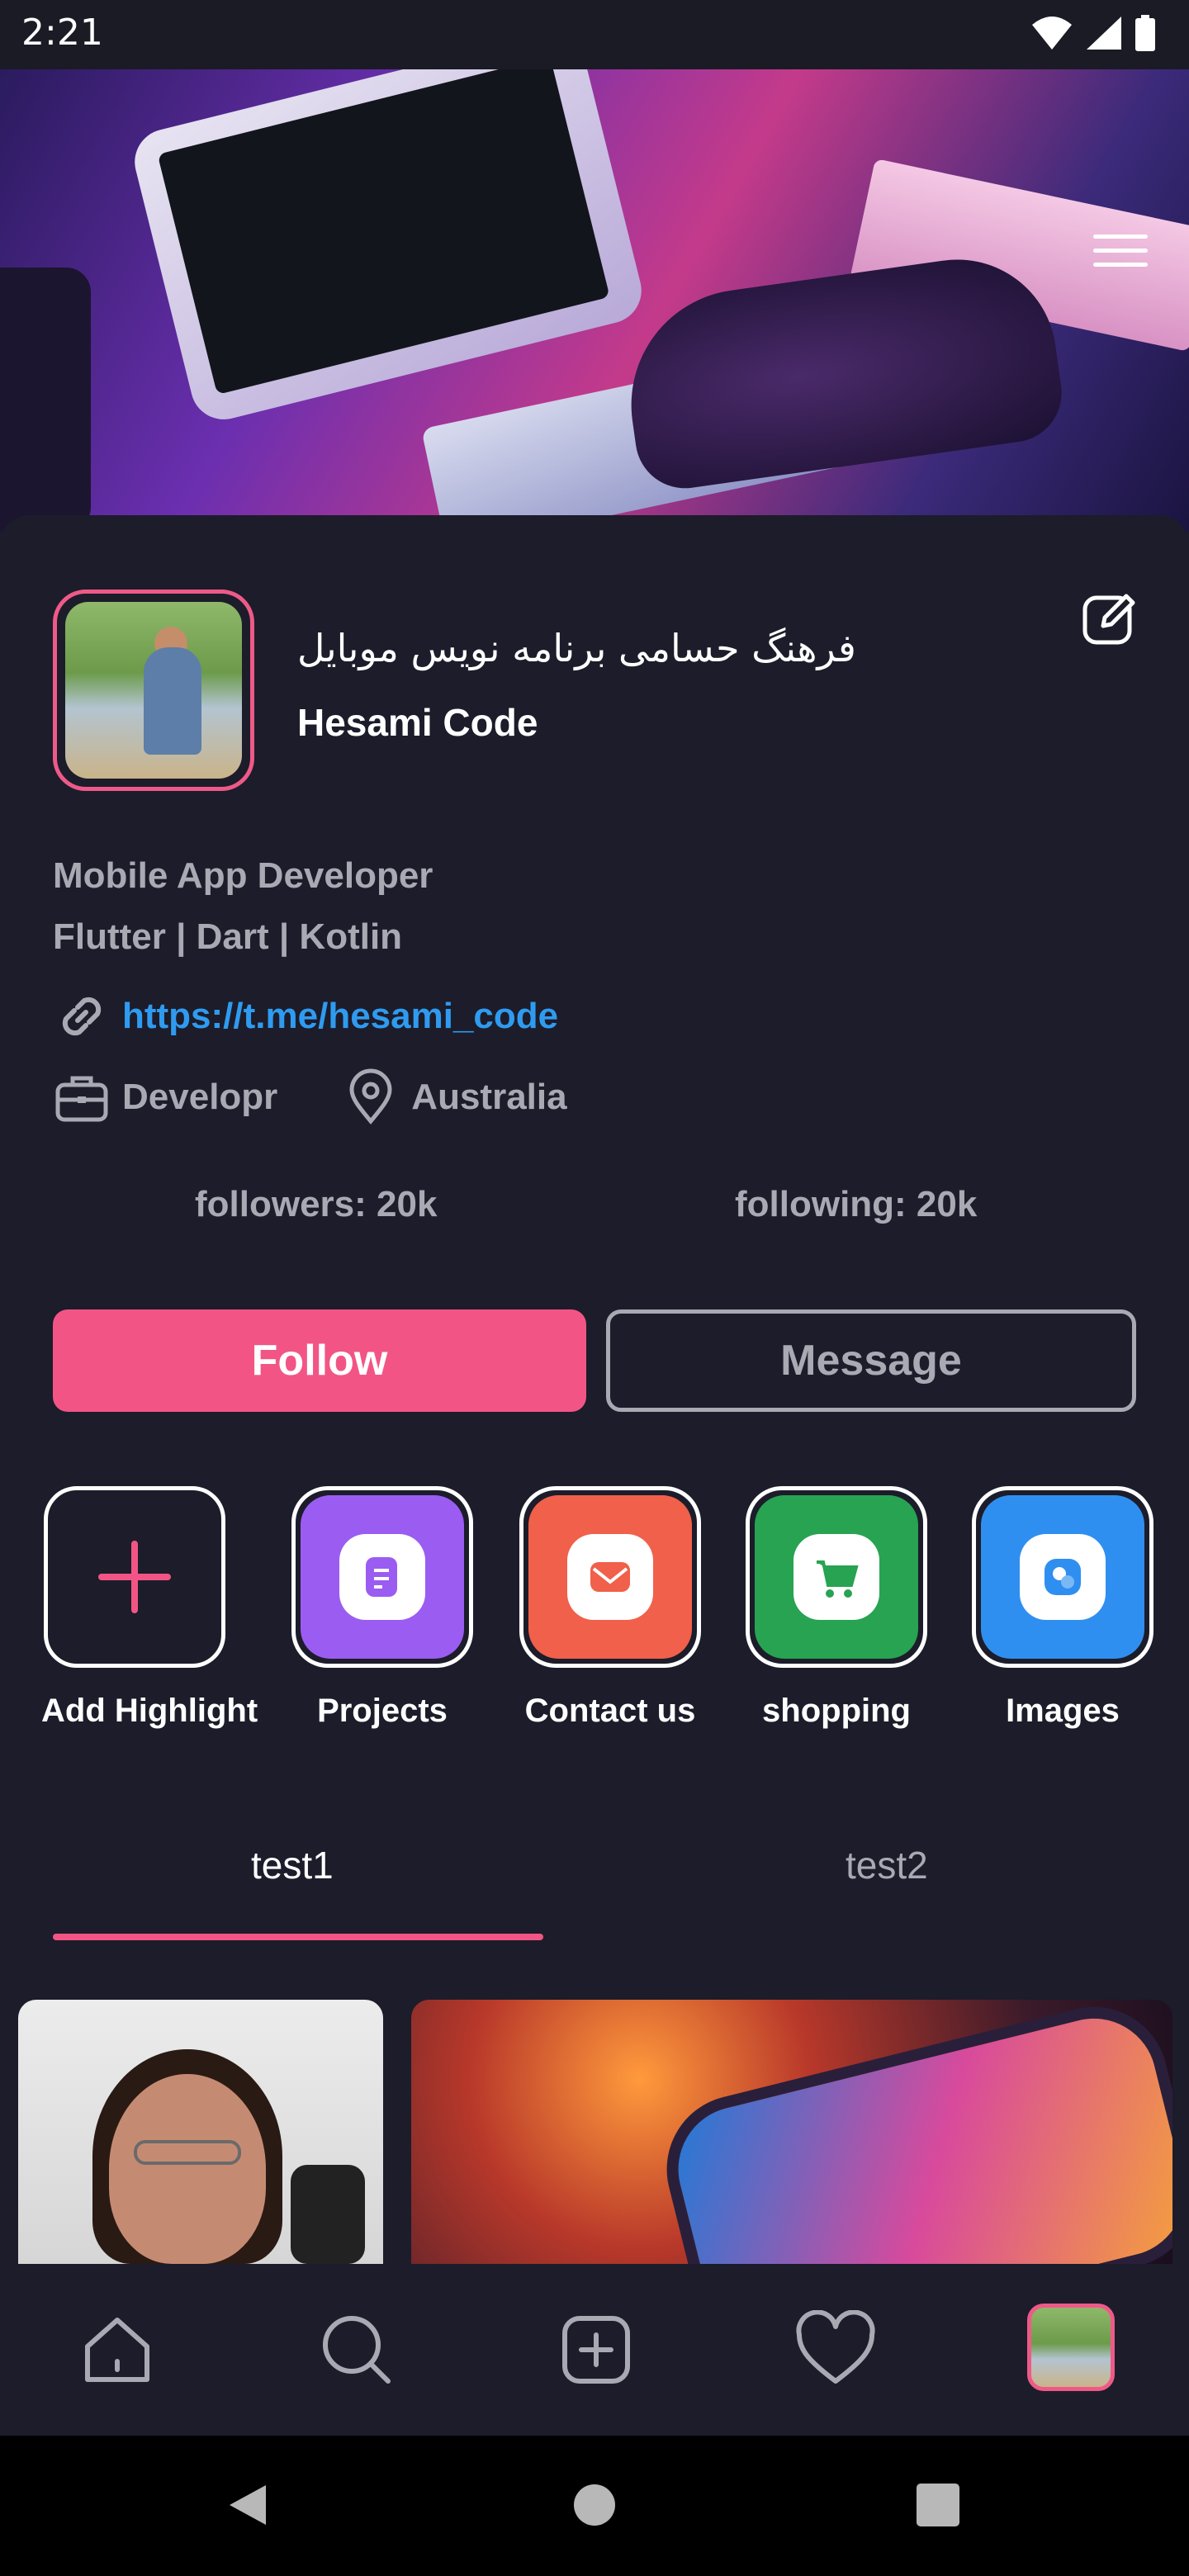  Describe the element at coordinates (370, 1096) in the screenshot. I see `location-icon` at that location.